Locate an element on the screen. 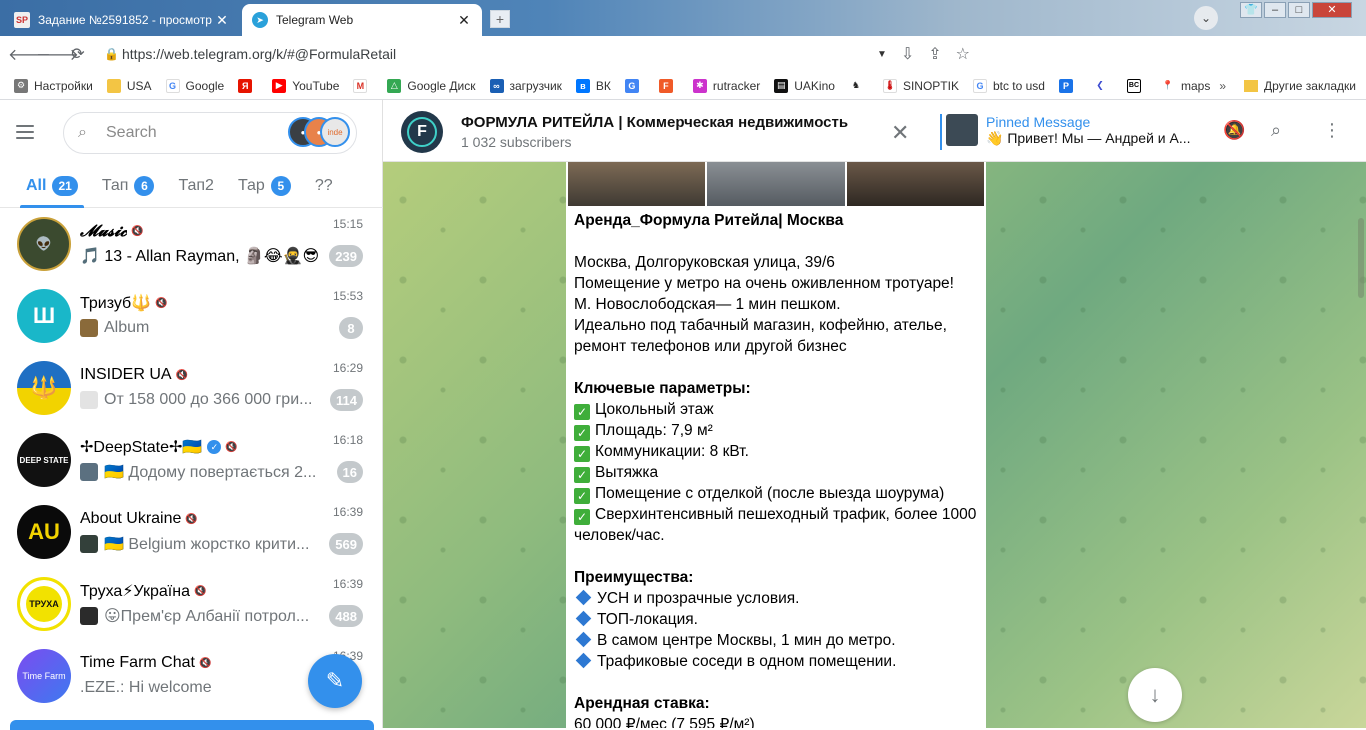 Image resolution: width=1366 pixels, height=730 pixels. bookmark-google-drive: △ Google Диск is located at coordinates (431, 85).